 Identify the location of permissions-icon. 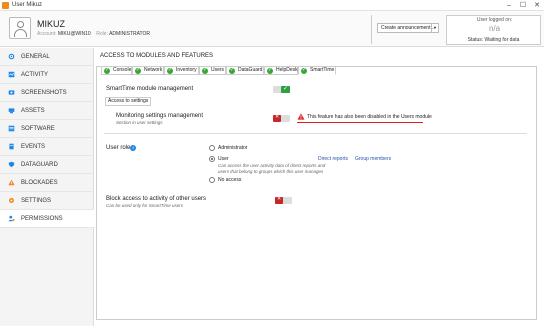
(11, 218).